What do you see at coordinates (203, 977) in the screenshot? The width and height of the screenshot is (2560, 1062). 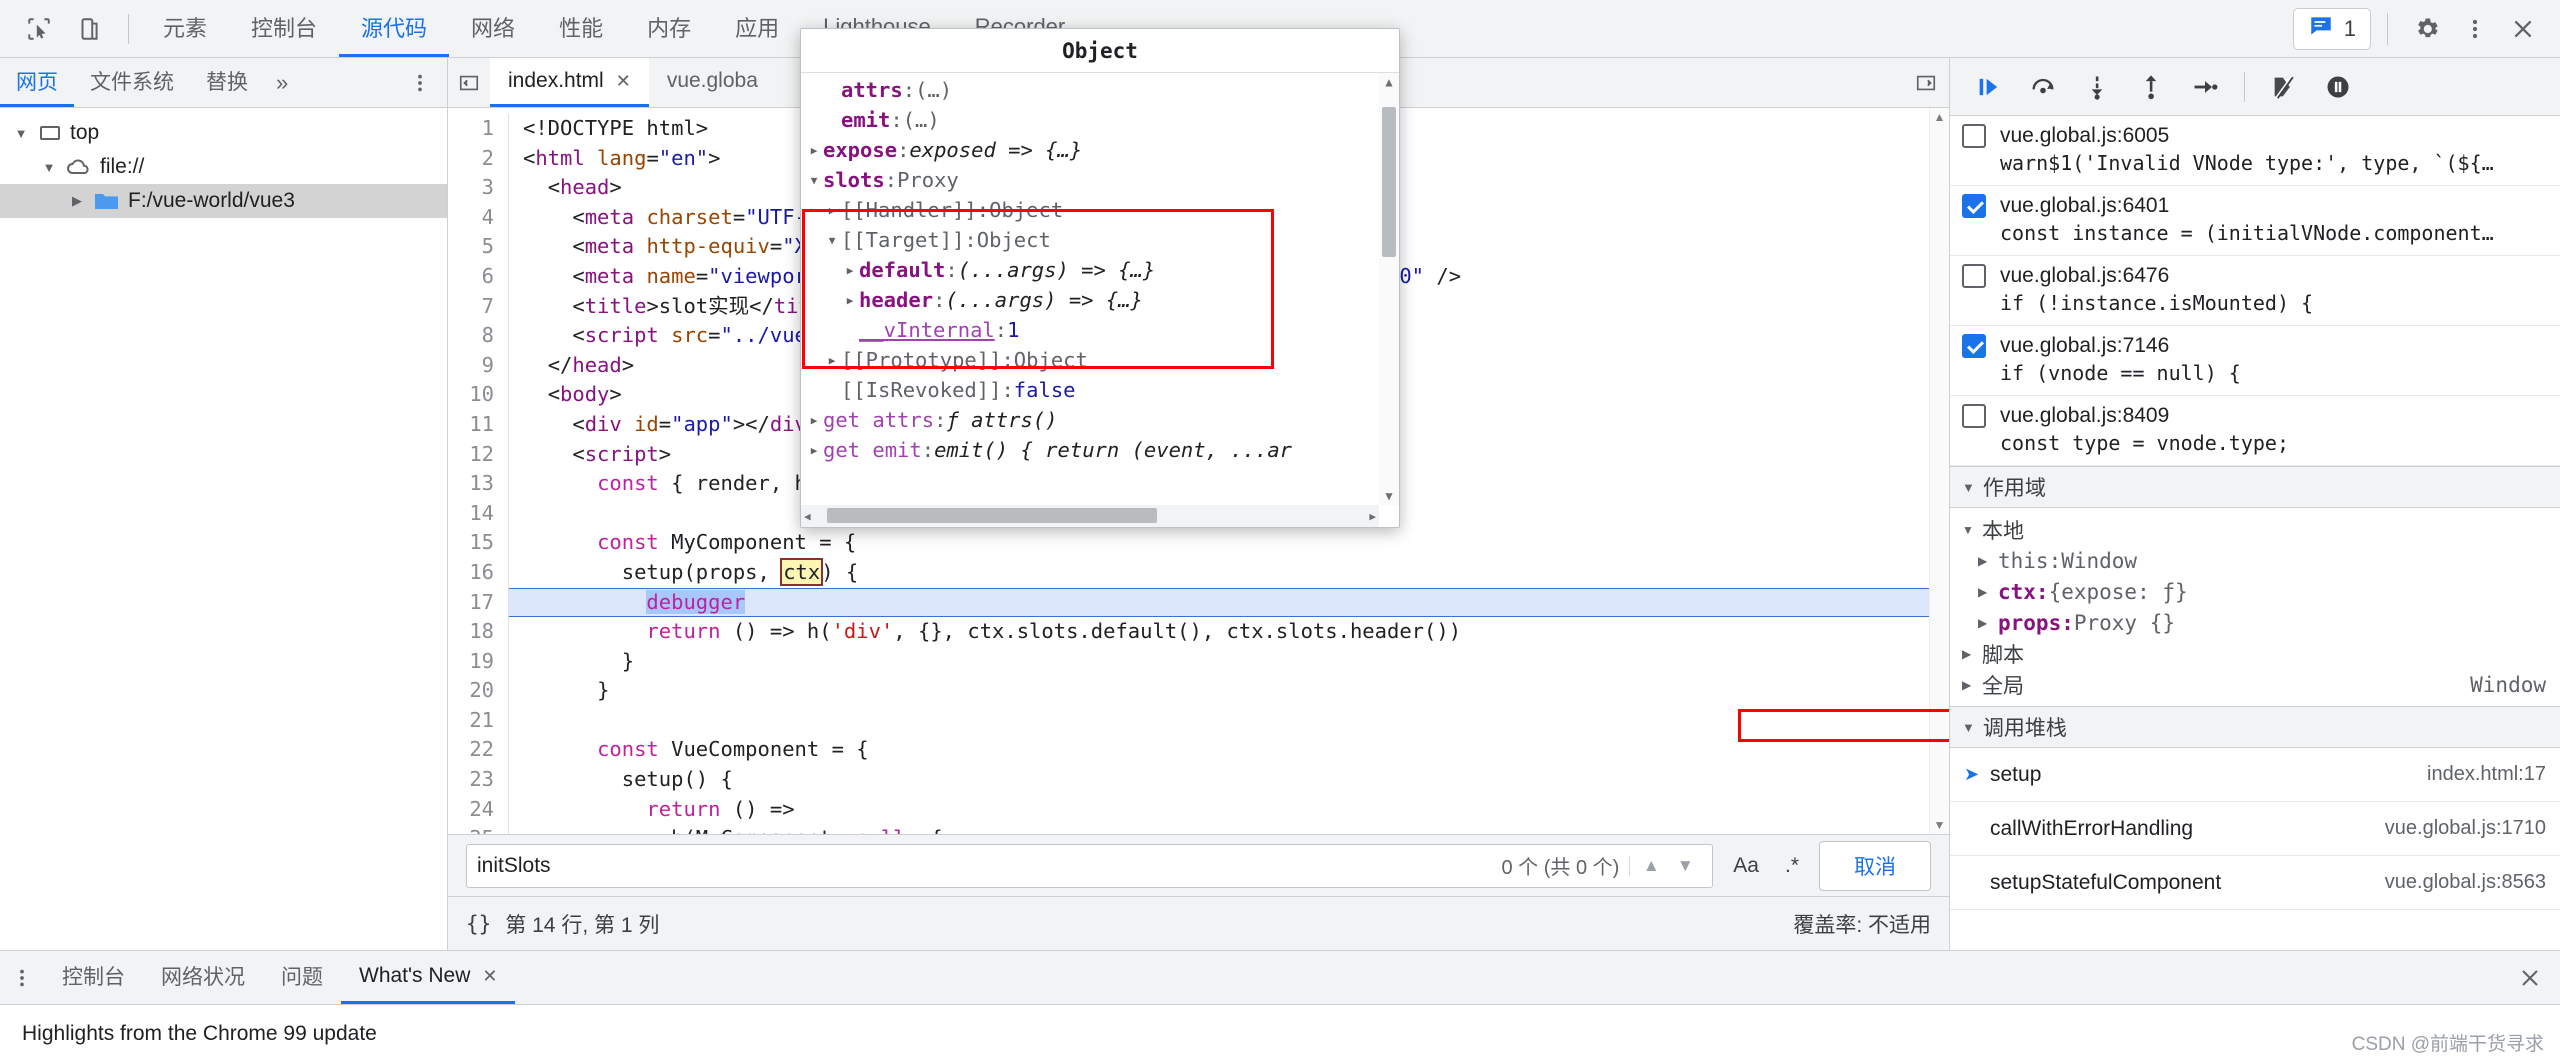 I see `drawer-tab-1: 网络状况` at bounding box center [203, 977].